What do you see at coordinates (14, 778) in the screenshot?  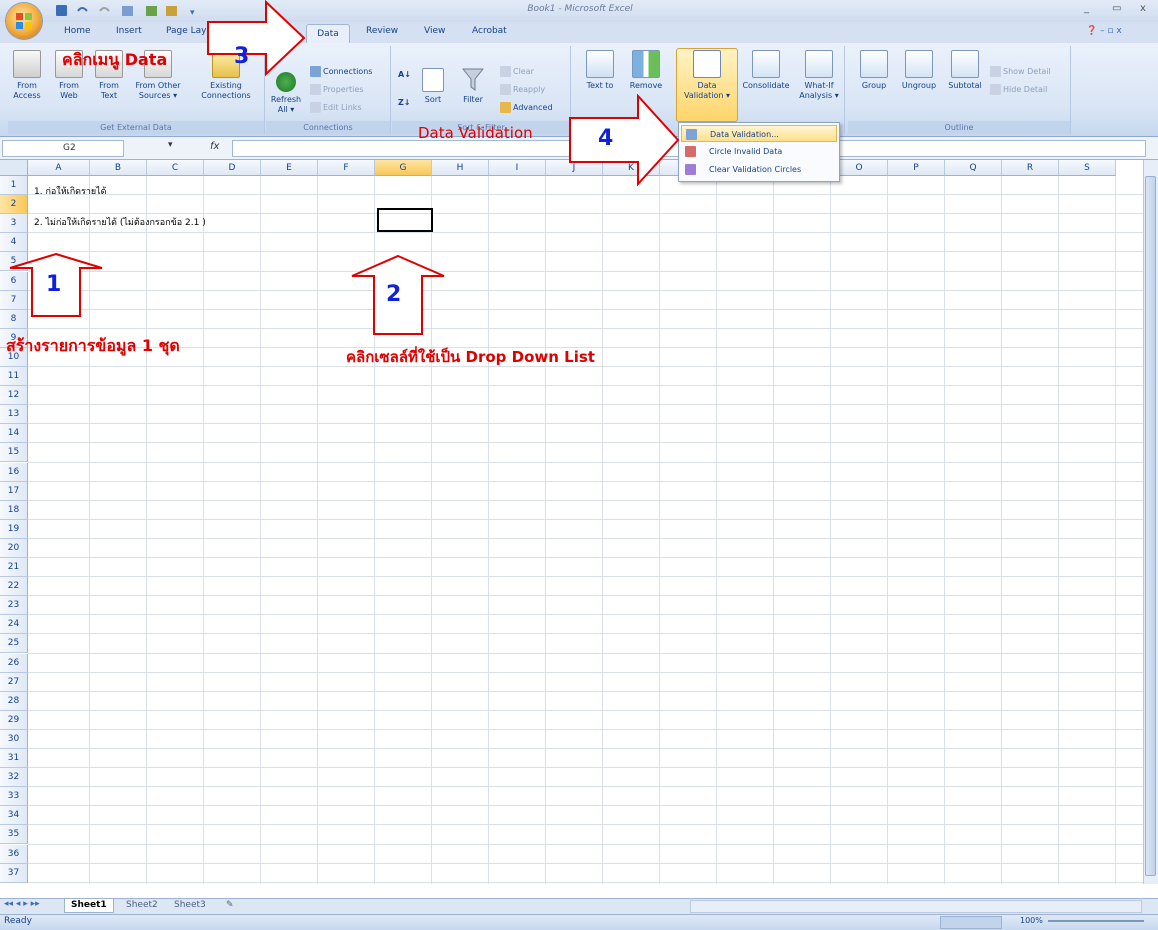 I see `row-header-32: 32` at bounding box center [14, 778].